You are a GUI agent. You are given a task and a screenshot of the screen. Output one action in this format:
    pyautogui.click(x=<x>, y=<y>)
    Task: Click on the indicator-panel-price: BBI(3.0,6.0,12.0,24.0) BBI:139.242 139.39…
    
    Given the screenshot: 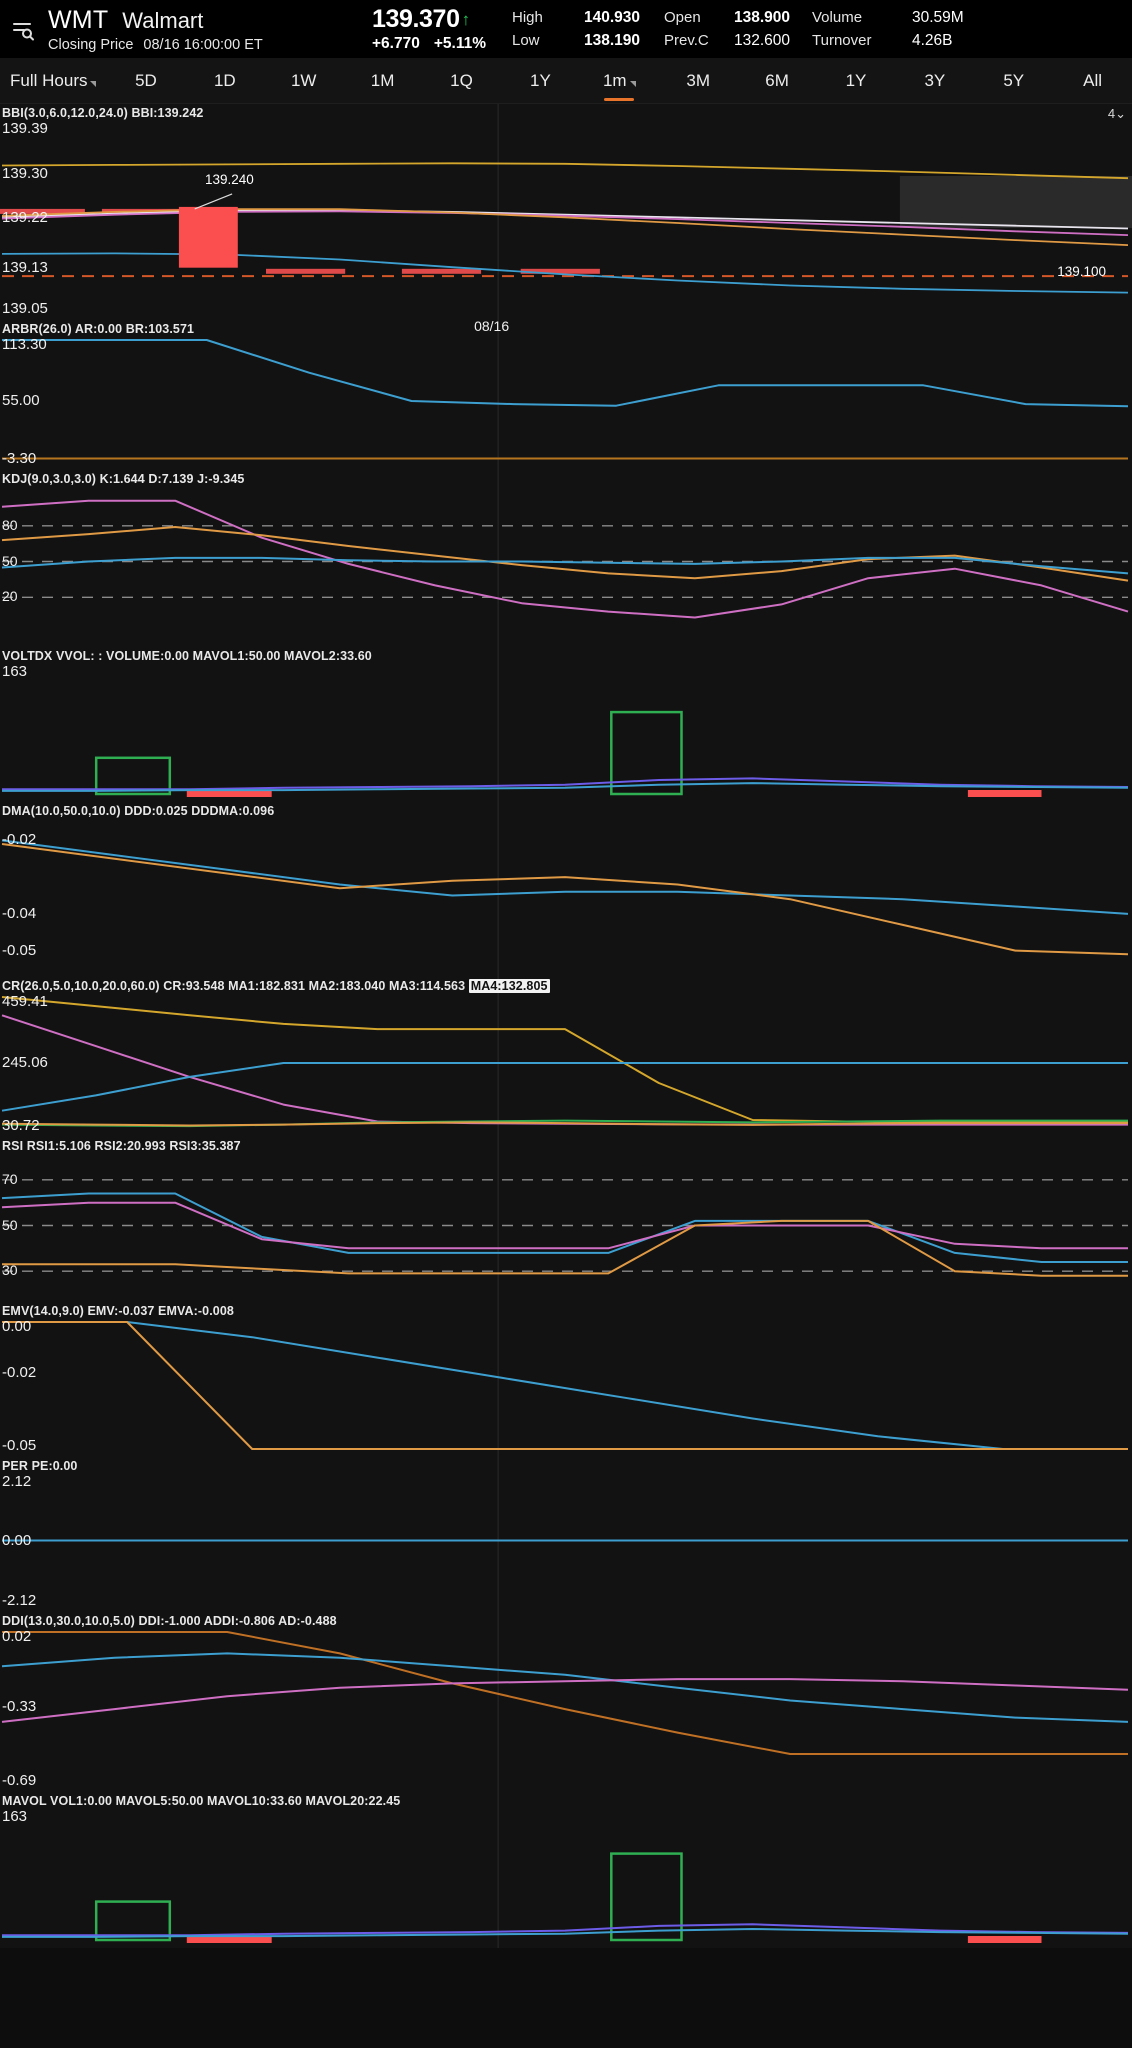 What is the action you would take?
    pyautogui.click(x=566, y=219)
    